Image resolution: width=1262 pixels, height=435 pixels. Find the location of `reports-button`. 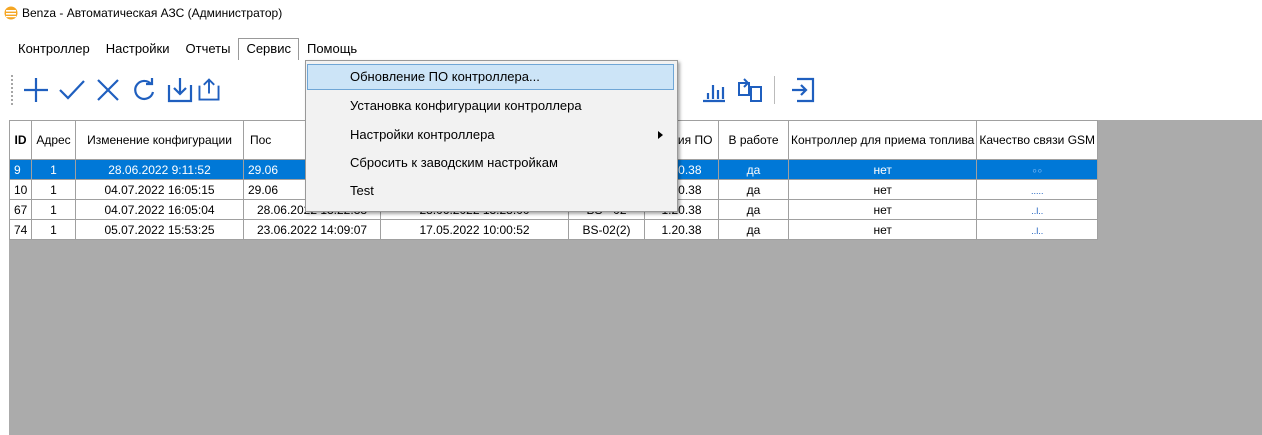

reports-button is located at coordinates (714, 90).